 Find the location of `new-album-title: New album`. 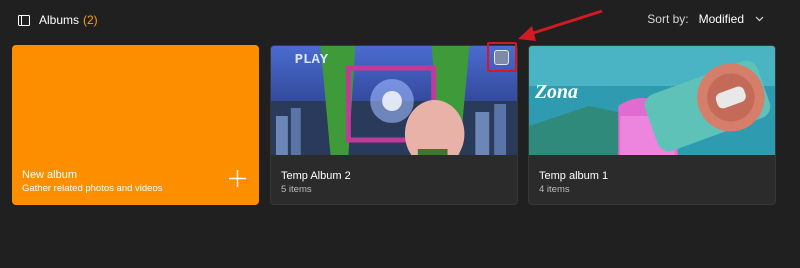

new-album-title: New album is located at coordinates (50, 175).